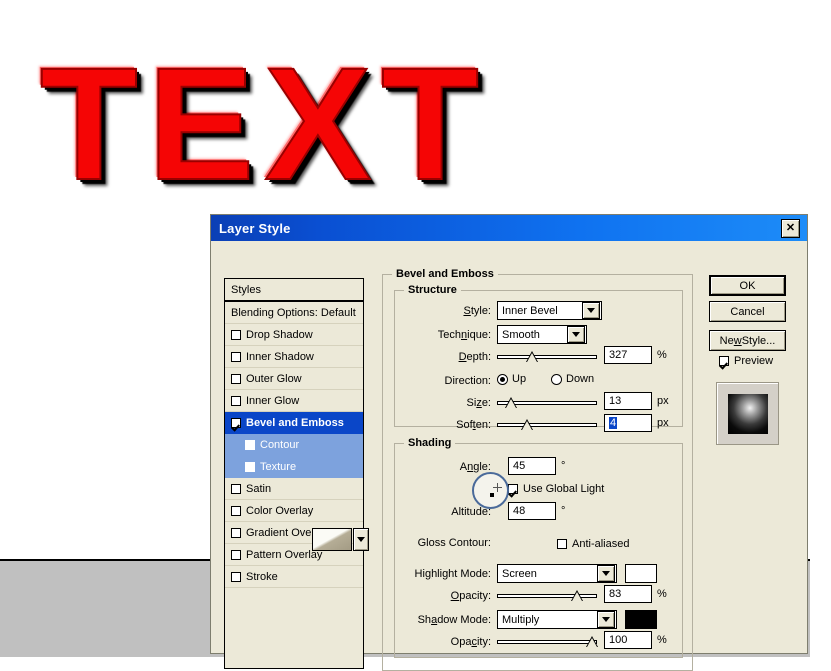  I want to click on depth-value: 327, so click(618, 355).